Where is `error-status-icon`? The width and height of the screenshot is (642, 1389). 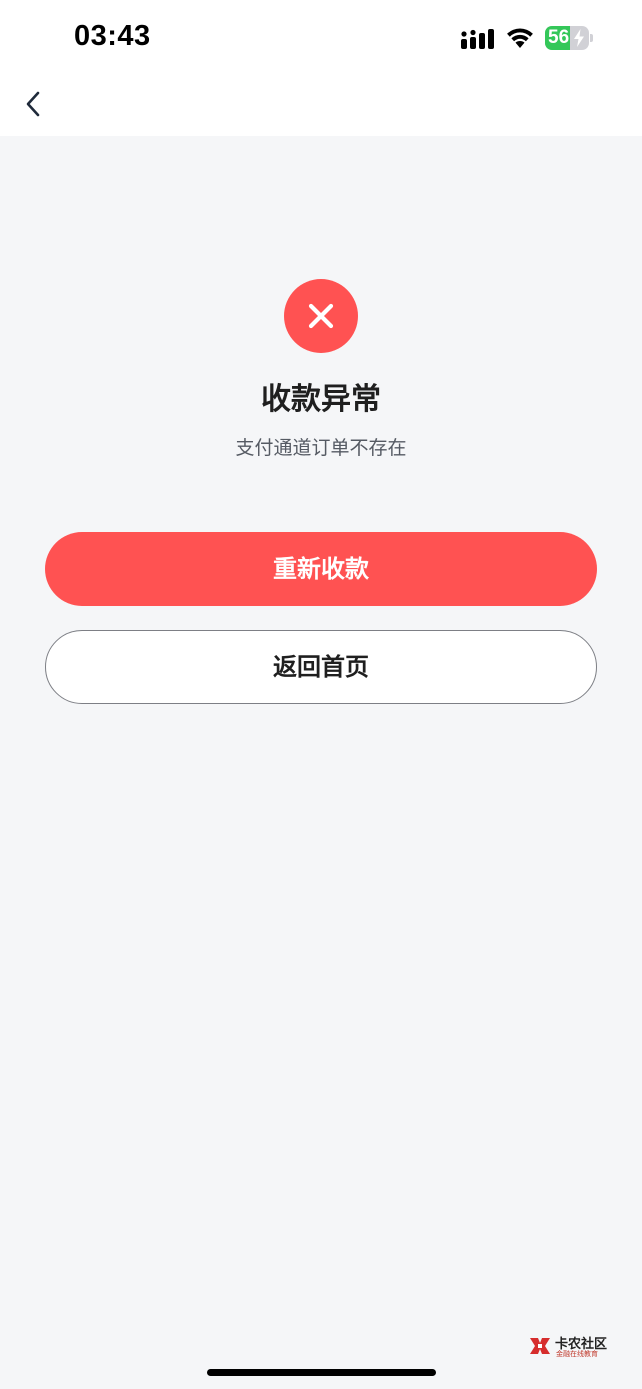
error-status-icon is located at coordinates (321, 316).